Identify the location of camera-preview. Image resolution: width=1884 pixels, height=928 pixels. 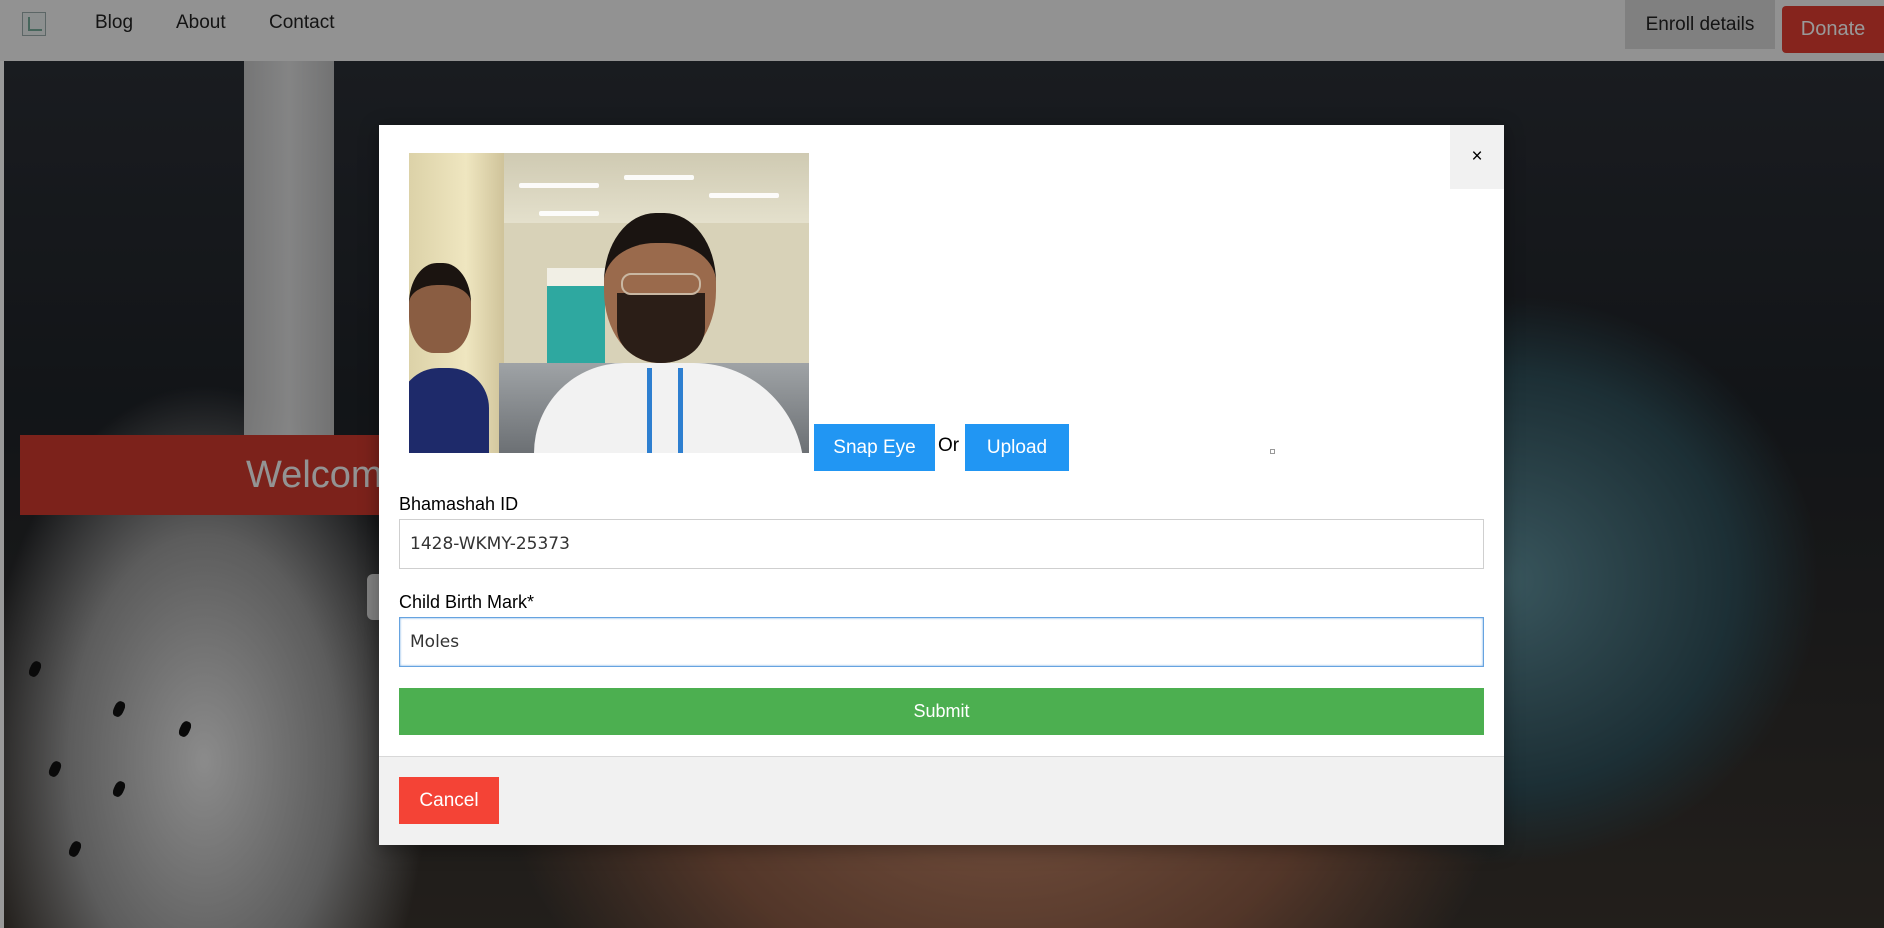
(609, 303).